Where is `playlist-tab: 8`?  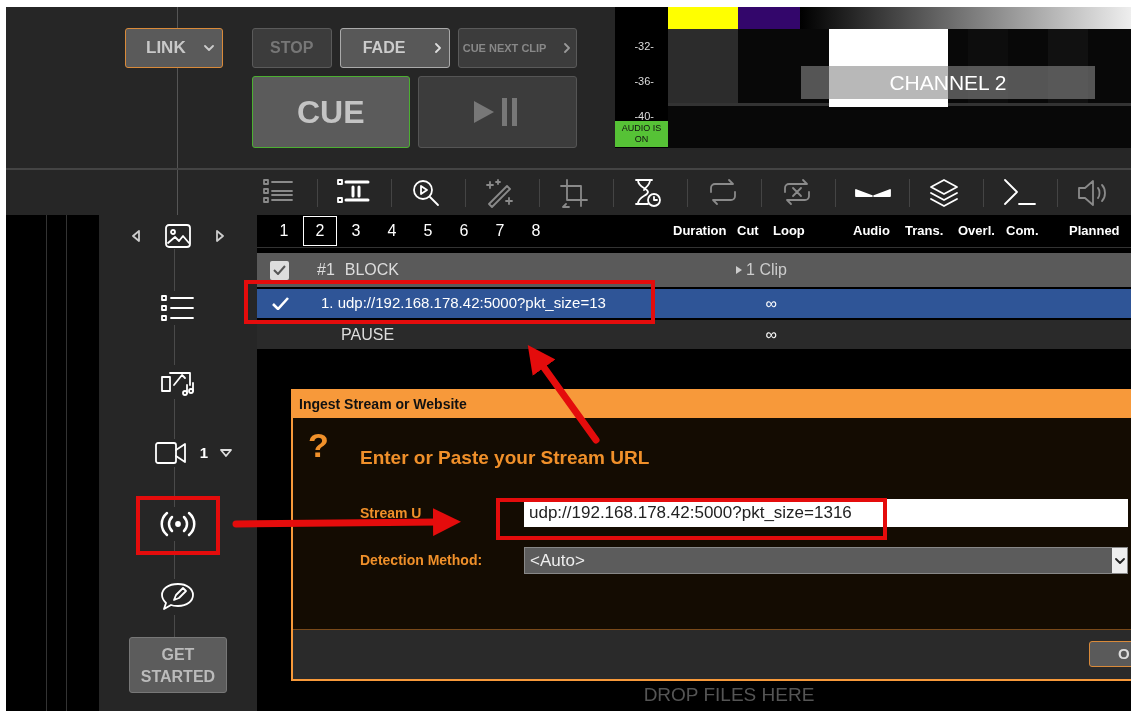 playlist-tab: 8 is located at coordinates (536, 231).